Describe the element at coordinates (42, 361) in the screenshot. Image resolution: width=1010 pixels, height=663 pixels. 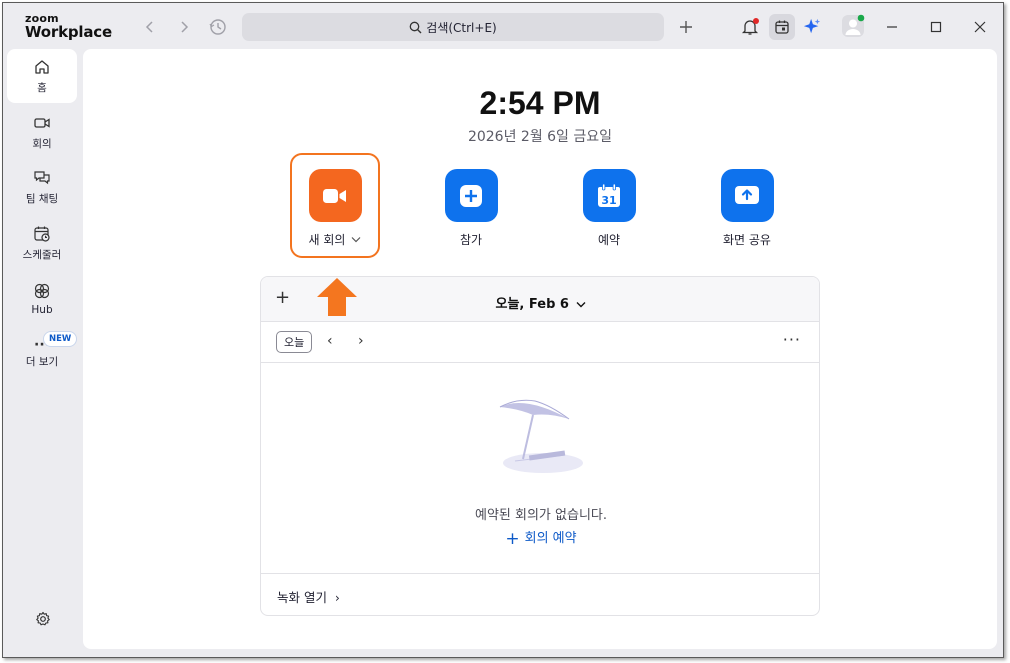
I see `sidebar-item-label: 더 보기` at that location.